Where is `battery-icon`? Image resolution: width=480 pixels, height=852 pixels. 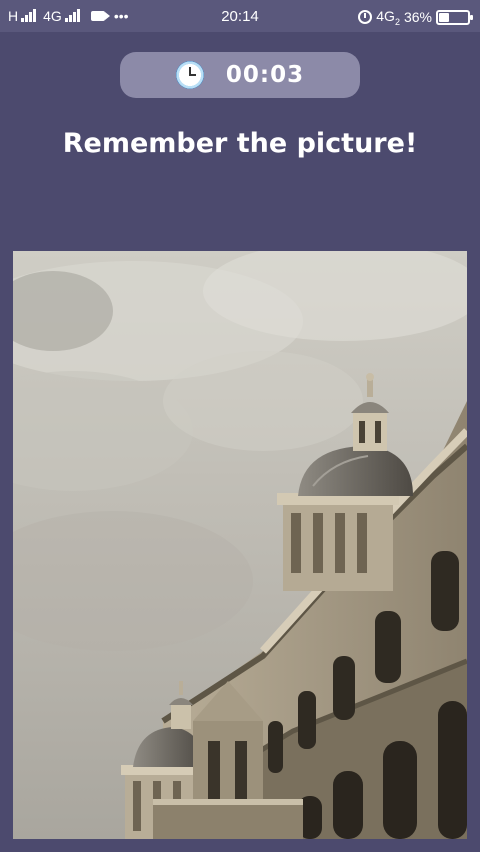 battery-icon is located at coordinates (454, 17).